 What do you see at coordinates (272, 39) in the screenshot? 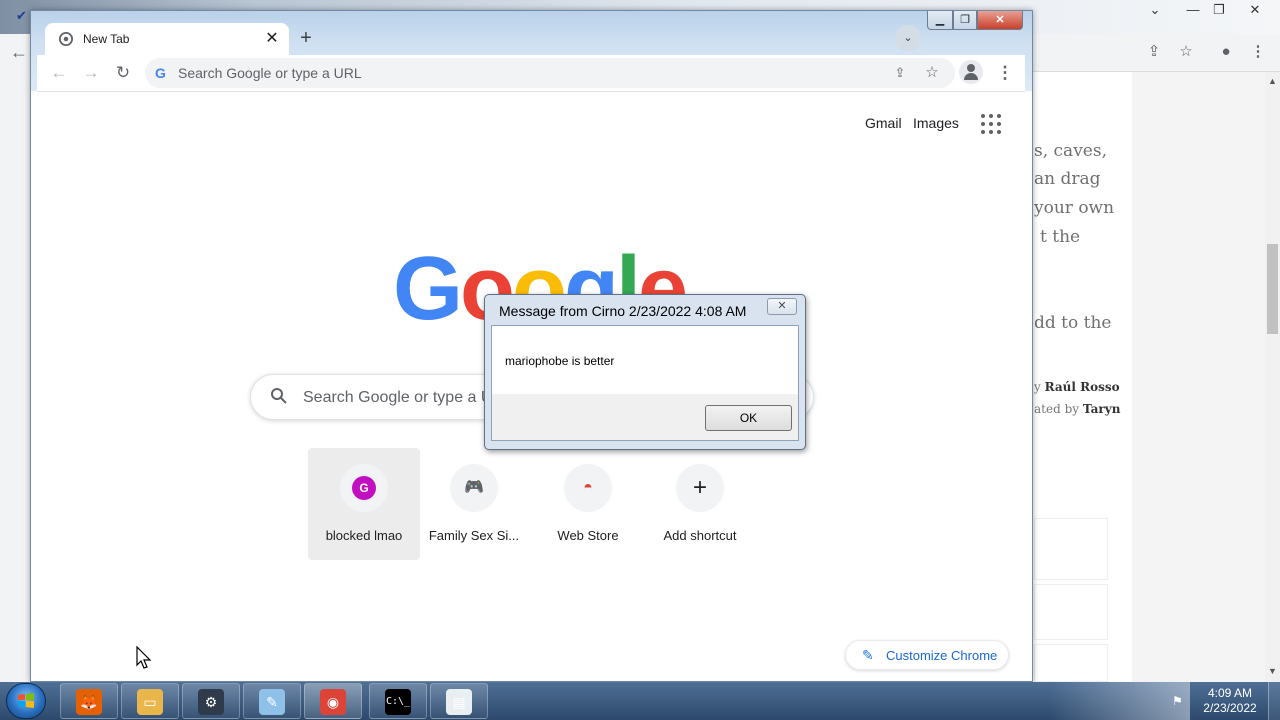
I see `tab-close-icon: ✕` at bounding box center [272, 39].